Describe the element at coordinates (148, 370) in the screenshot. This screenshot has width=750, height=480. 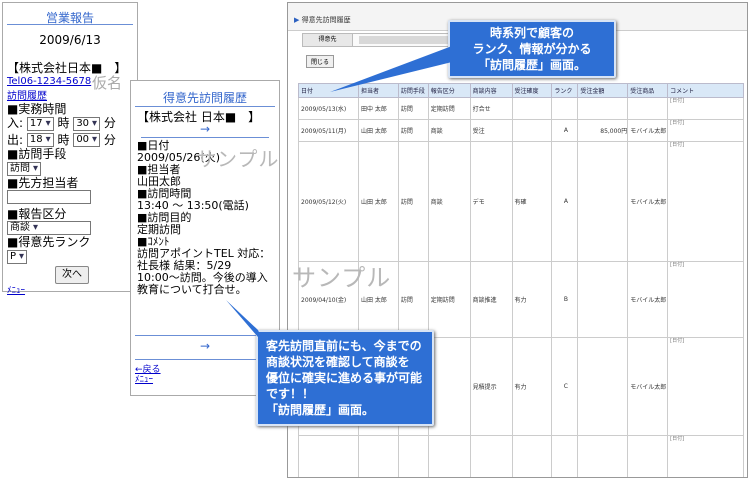
I see `back-link: ←戻る` at that location.